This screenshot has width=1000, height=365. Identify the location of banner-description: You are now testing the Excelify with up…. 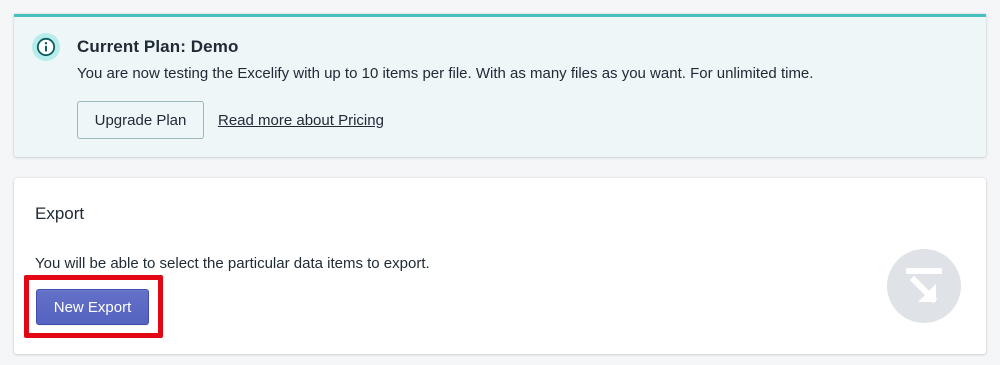
(445, 73).